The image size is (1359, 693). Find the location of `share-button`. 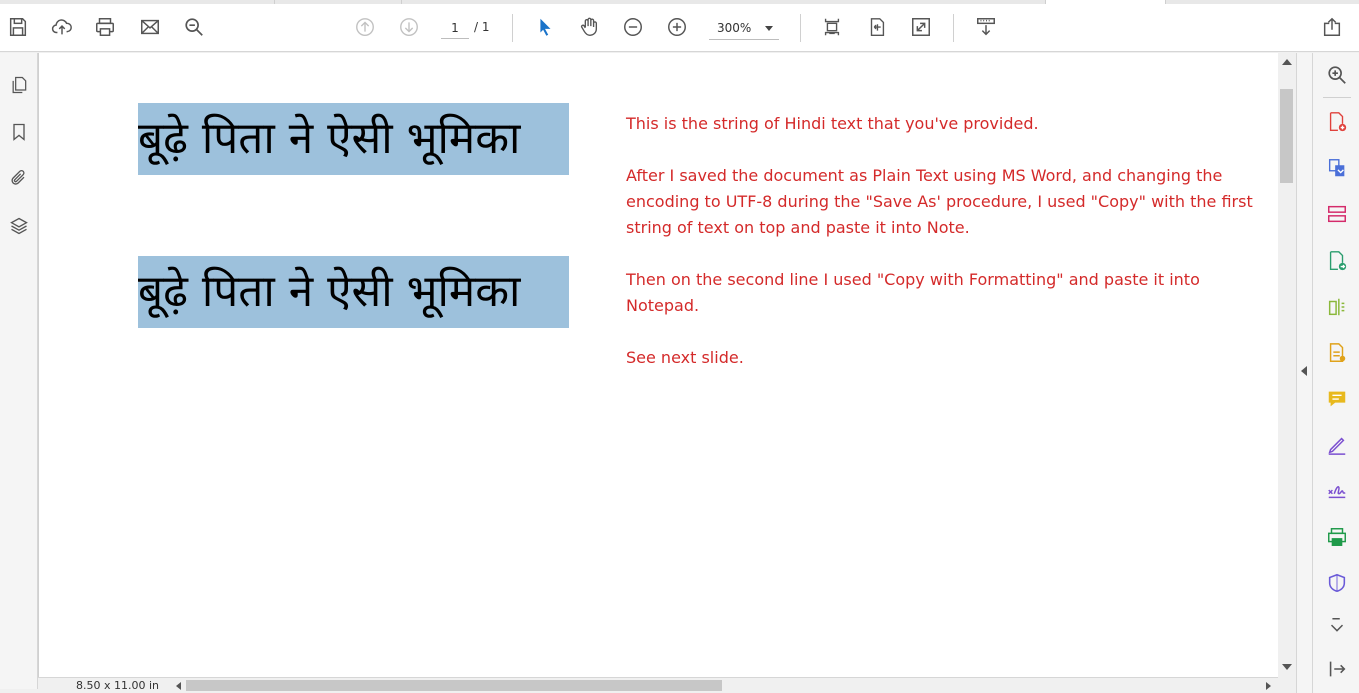

share-button is located at coordinates (1332, 27).